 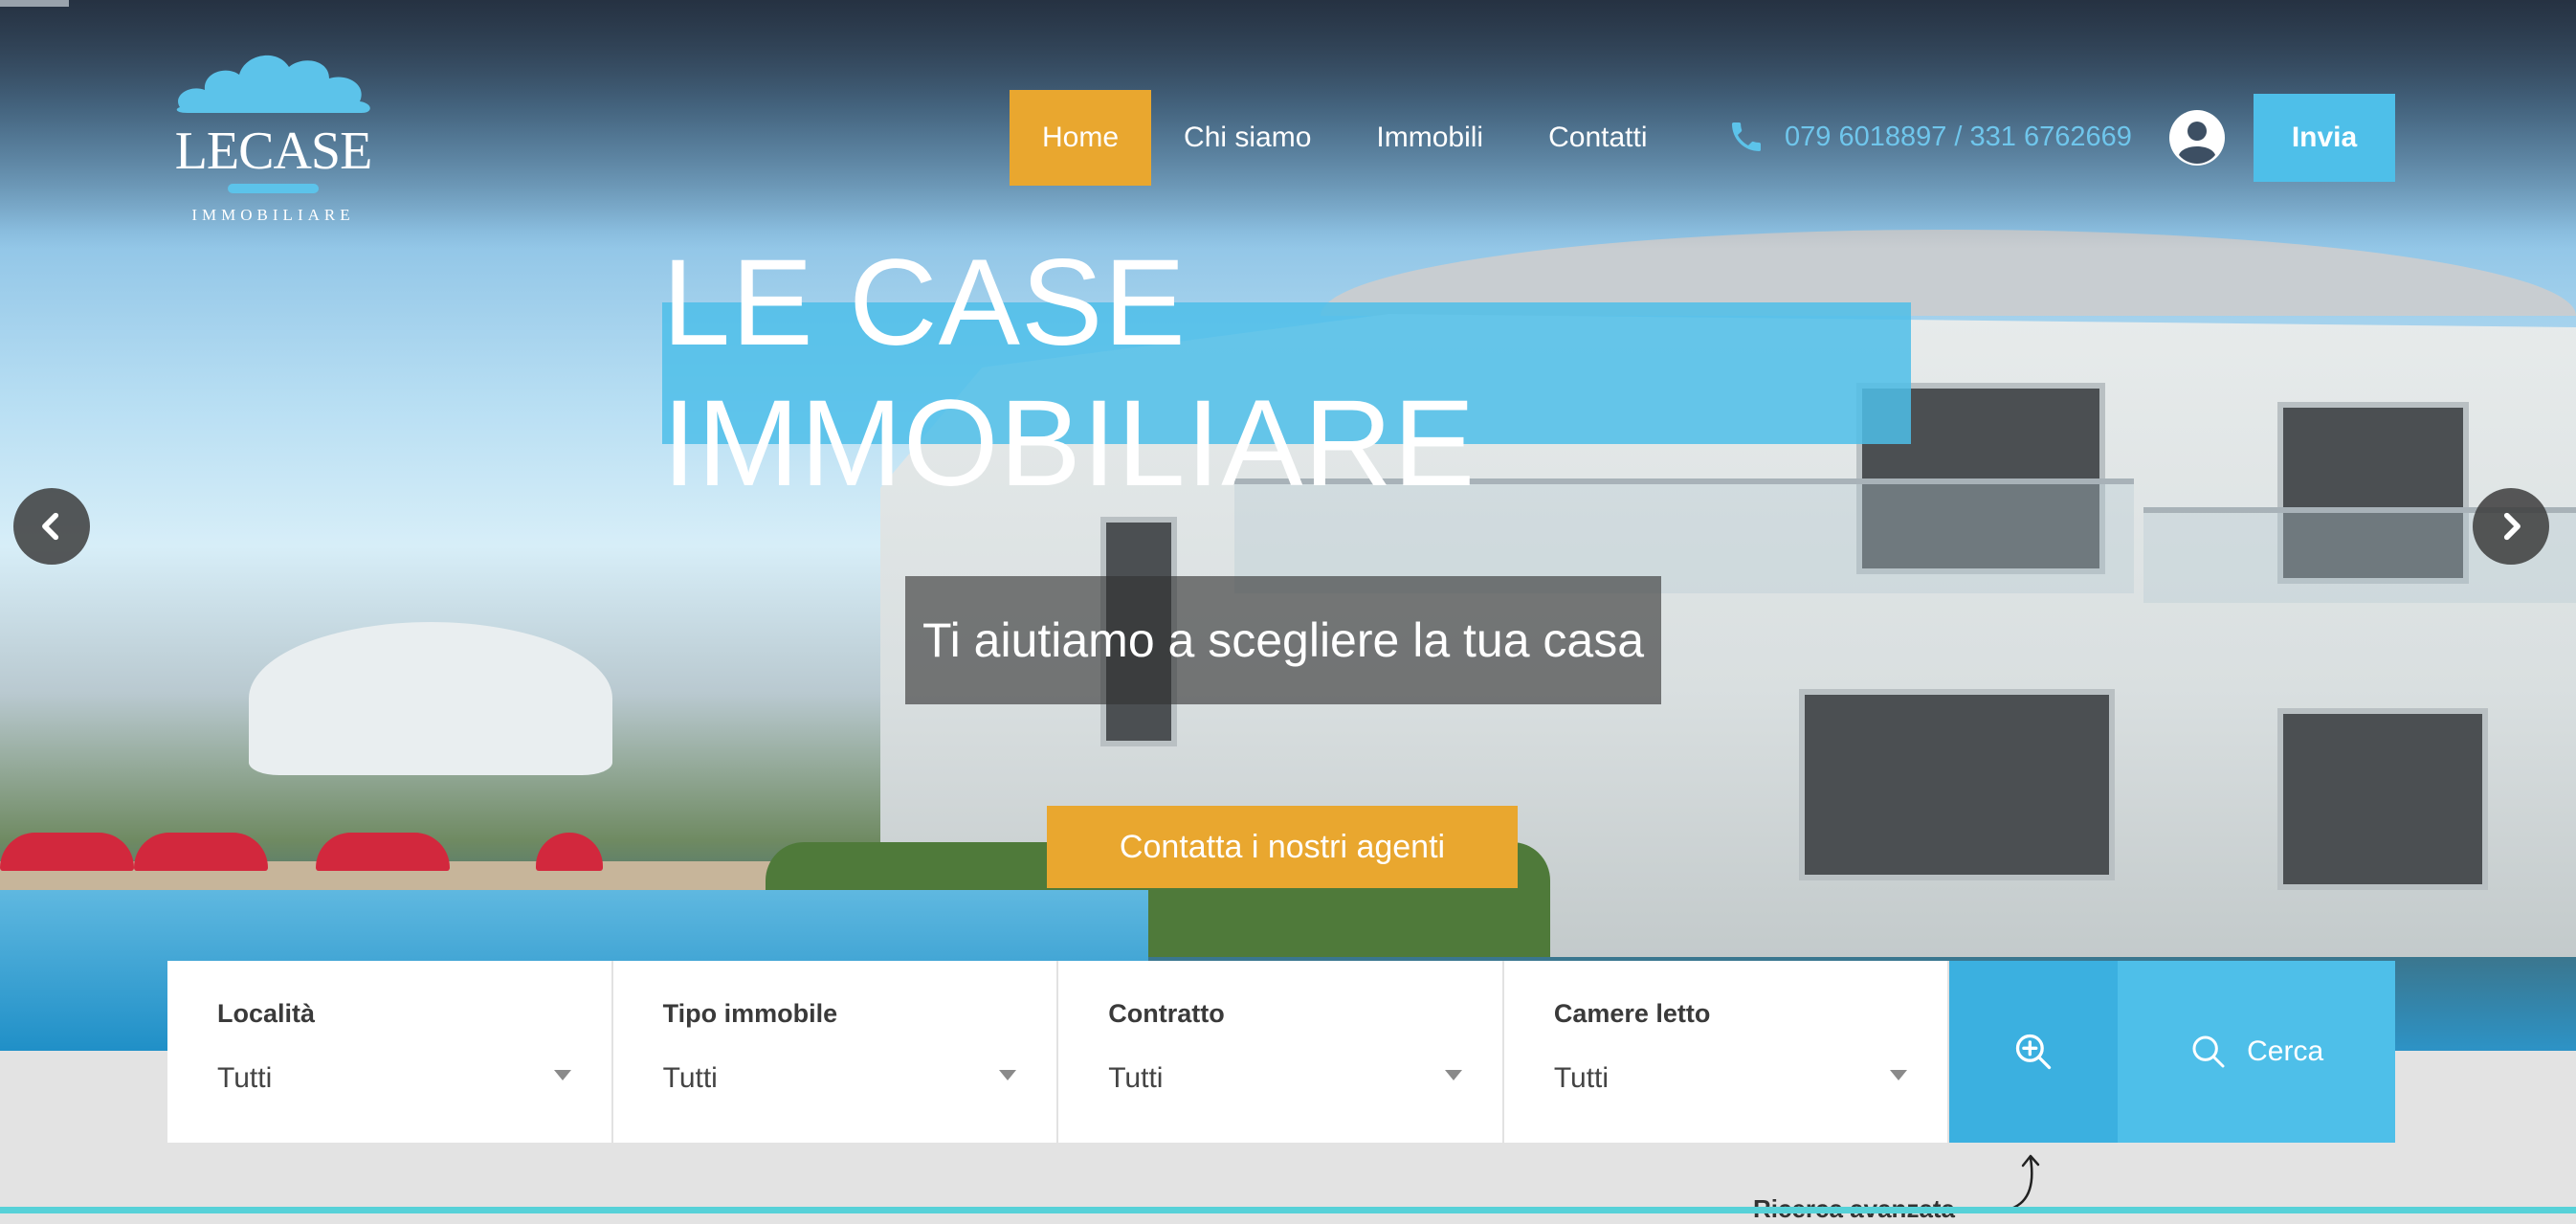 I want to click on slider-prev-button, so click(x=51, y=526).